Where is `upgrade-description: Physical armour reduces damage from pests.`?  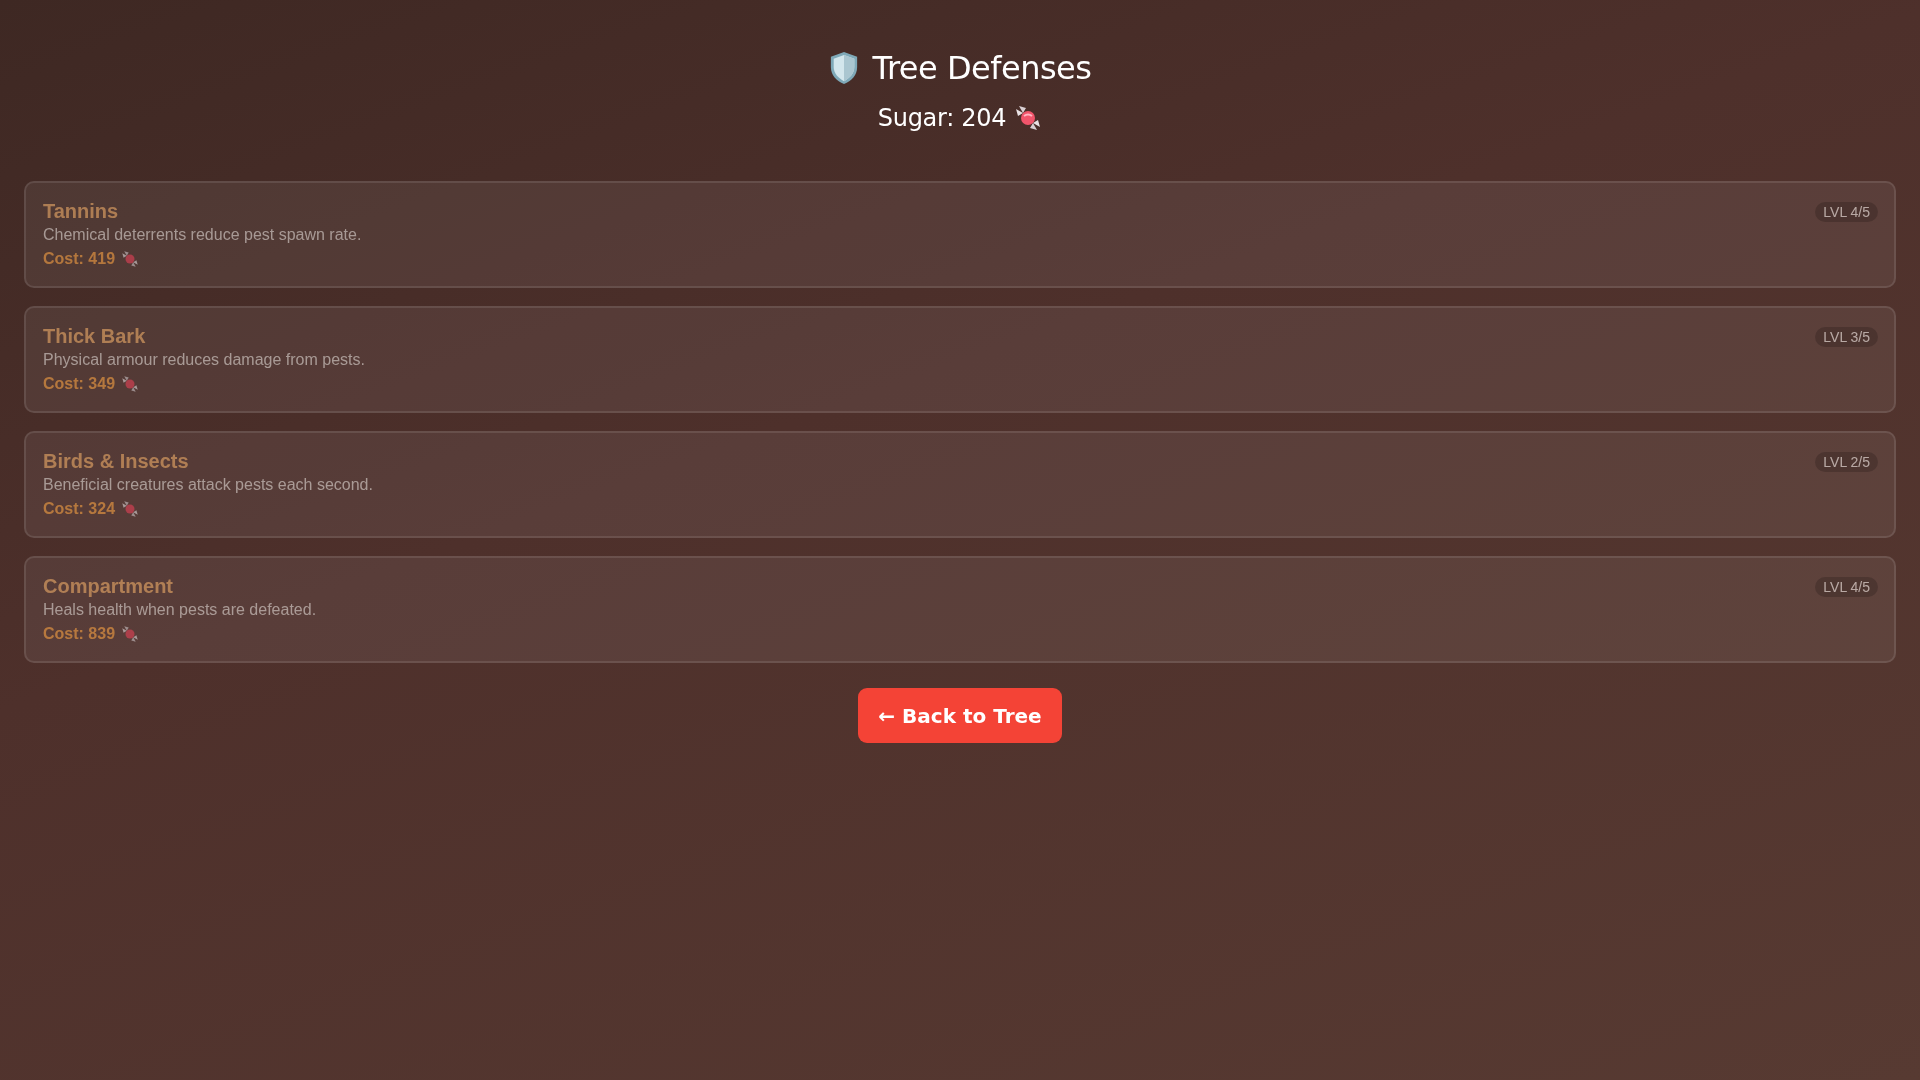 upgrade-description: Physical armour reduces damage from pests. is located at coordinates (204, 360).